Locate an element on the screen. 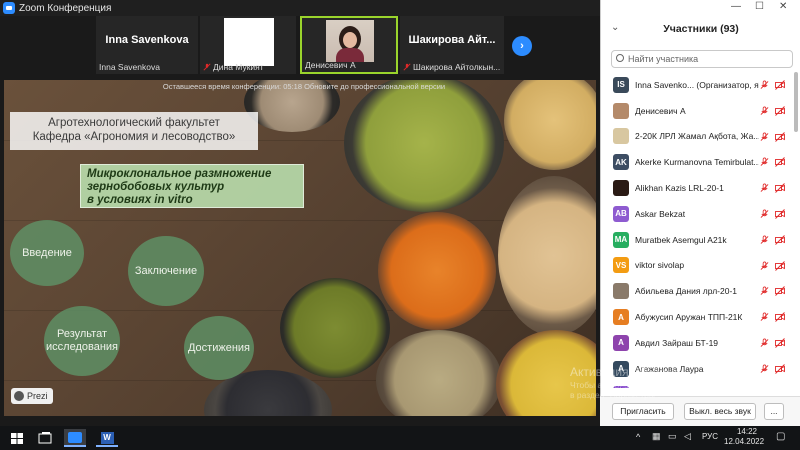 The image size is (800, 450). clock-time: 14:22 is located at coordinates (747, 431).